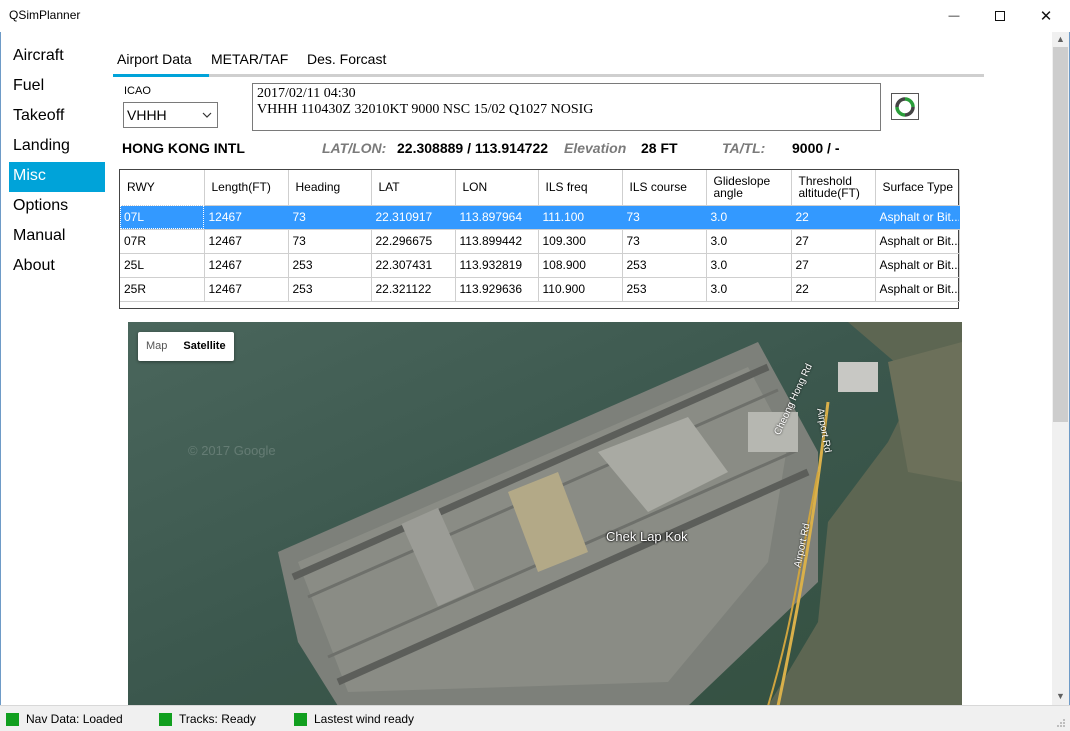  I want to click on column-header: LON, so click(497, 188).